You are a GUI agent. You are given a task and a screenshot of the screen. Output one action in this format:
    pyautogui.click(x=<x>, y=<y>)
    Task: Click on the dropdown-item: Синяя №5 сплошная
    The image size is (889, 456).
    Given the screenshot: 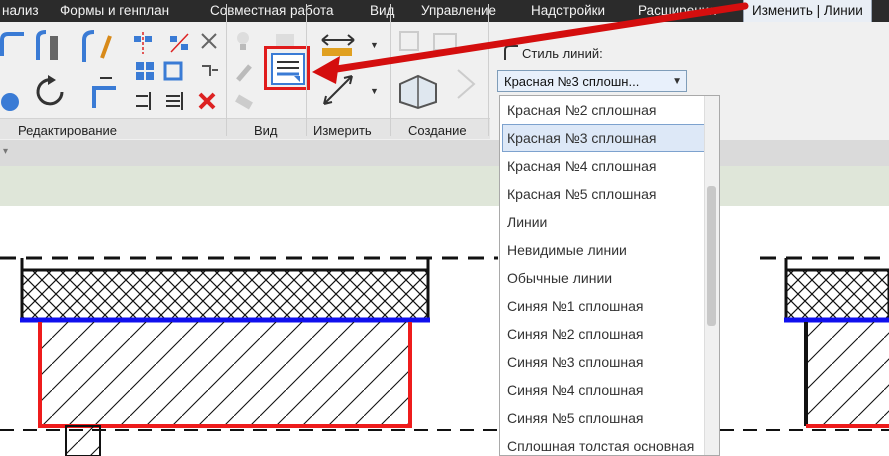 What is the action you would take?
    pyautogui.click(x=609, y=418)
    